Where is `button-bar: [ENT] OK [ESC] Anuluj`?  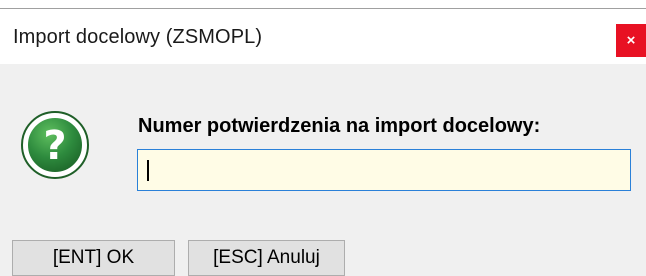
button-bar: [ENT] OK [ESC] Anuluj is located at coordinates (323, 255).